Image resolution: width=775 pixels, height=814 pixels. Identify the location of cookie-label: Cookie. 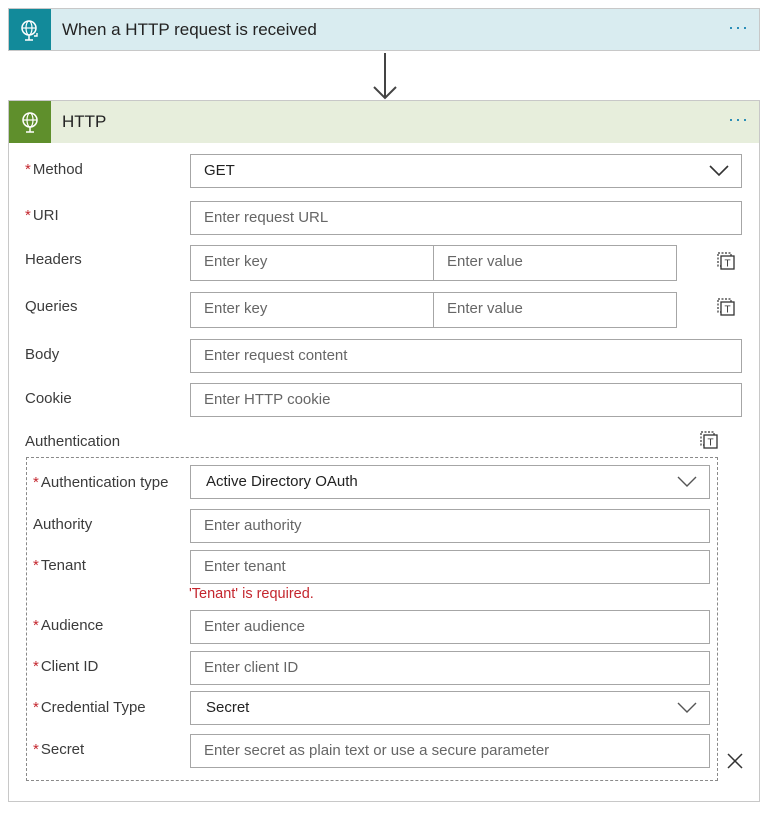
(48, 398).